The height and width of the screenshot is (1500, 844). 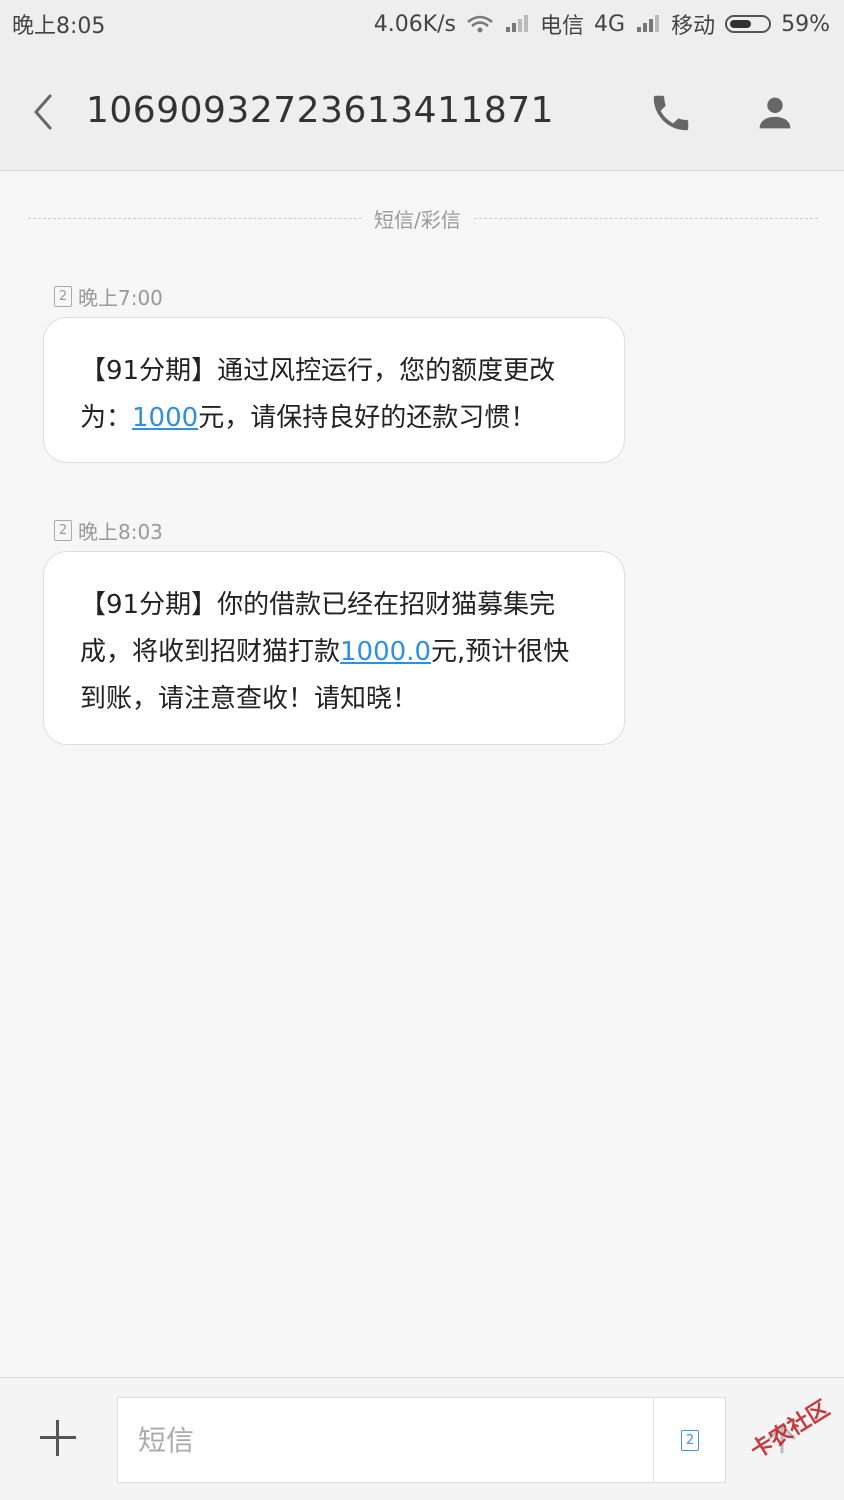 I want to click on carrier-1: 电信, so click(x=562, y=26).